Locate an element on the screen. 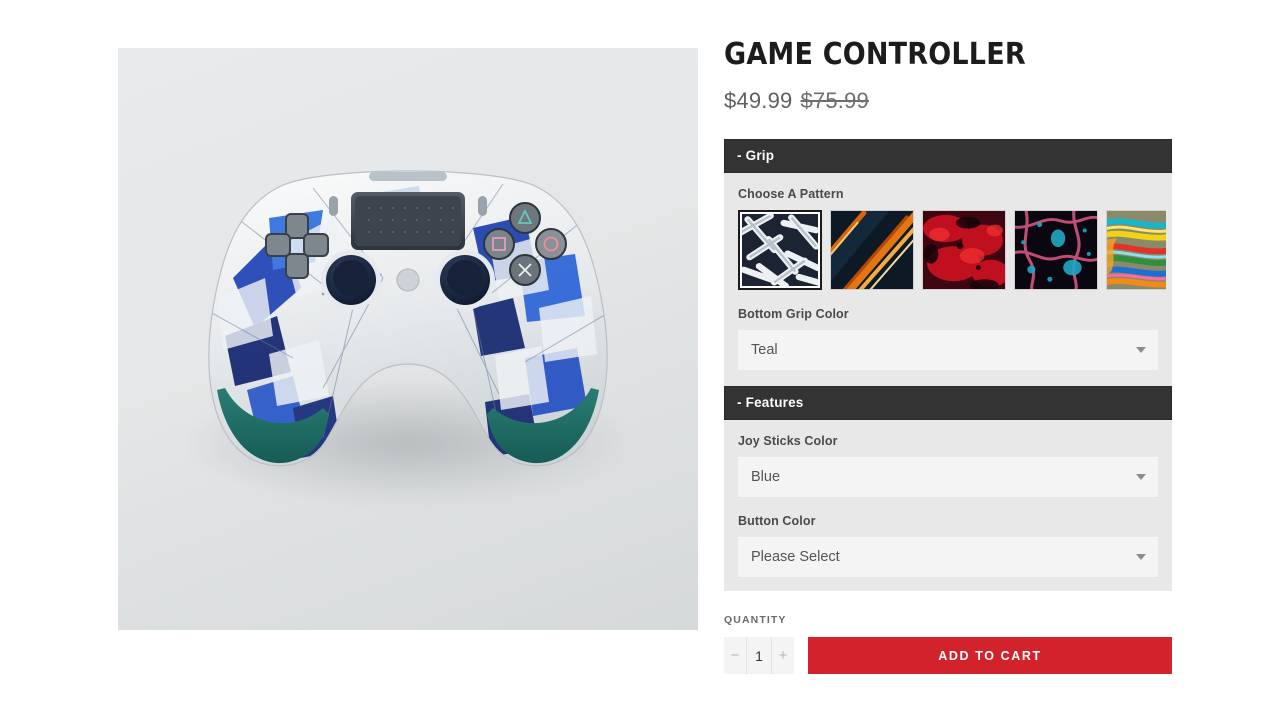 The image size is (1280, 720). pattern-swatch-orange-fiber-streaks is located at coordinates (872, 250).